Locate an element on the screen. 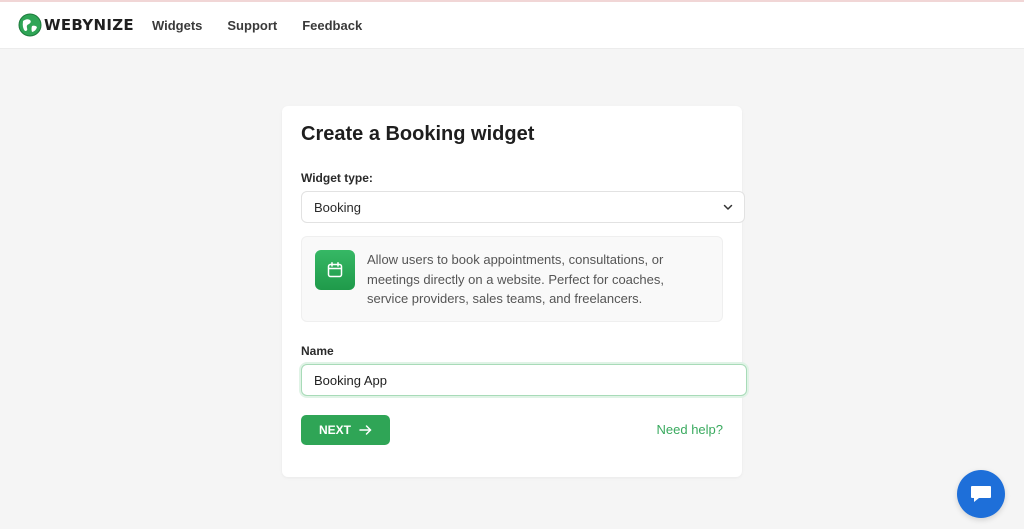  globe-logo-icon is located at coordinates (30, 25).